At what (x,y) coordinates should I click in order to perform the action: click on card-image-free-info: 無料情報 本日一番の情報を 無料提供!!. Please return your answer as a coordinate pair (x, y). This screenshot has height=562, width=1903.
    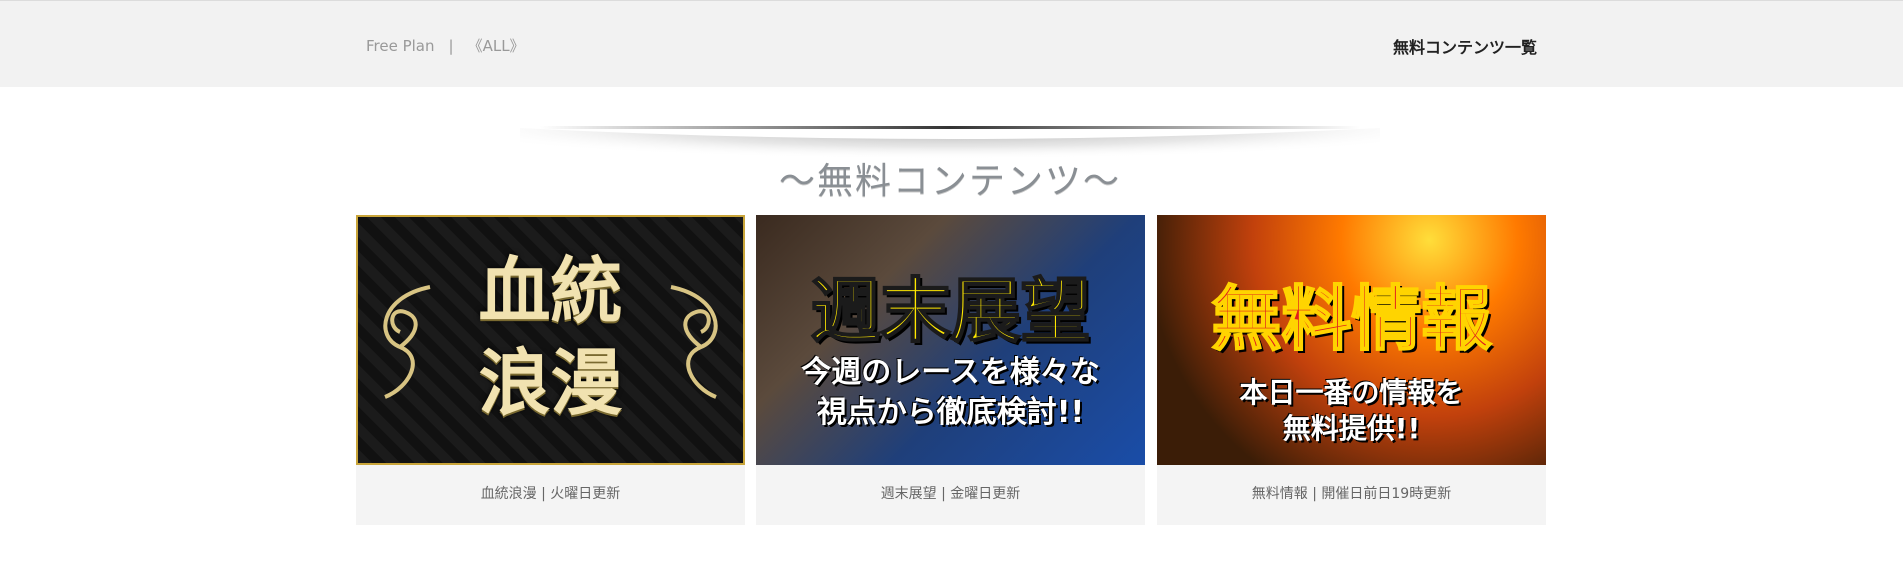
    Looking at the image, I should click on (1351, 340).